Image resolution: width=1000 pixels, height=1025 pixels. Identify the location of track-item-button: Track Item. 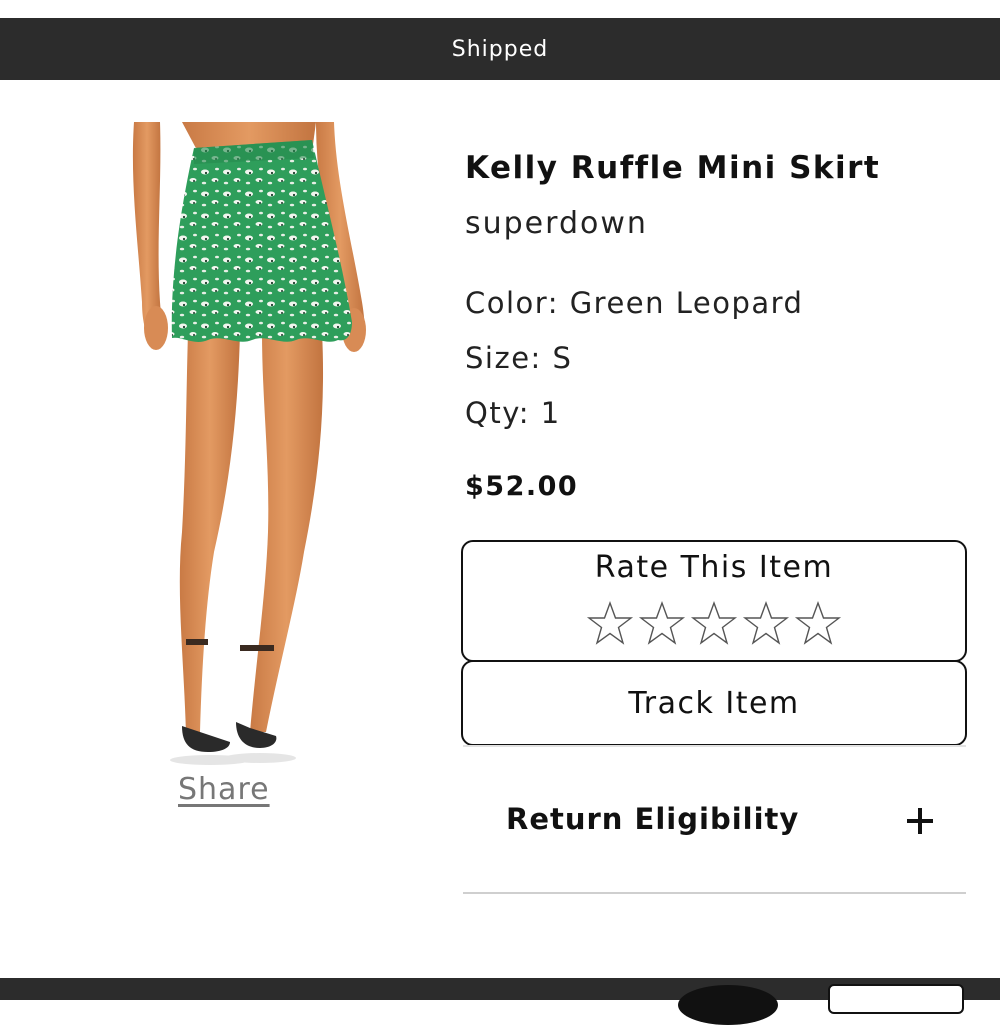
(714, 703).